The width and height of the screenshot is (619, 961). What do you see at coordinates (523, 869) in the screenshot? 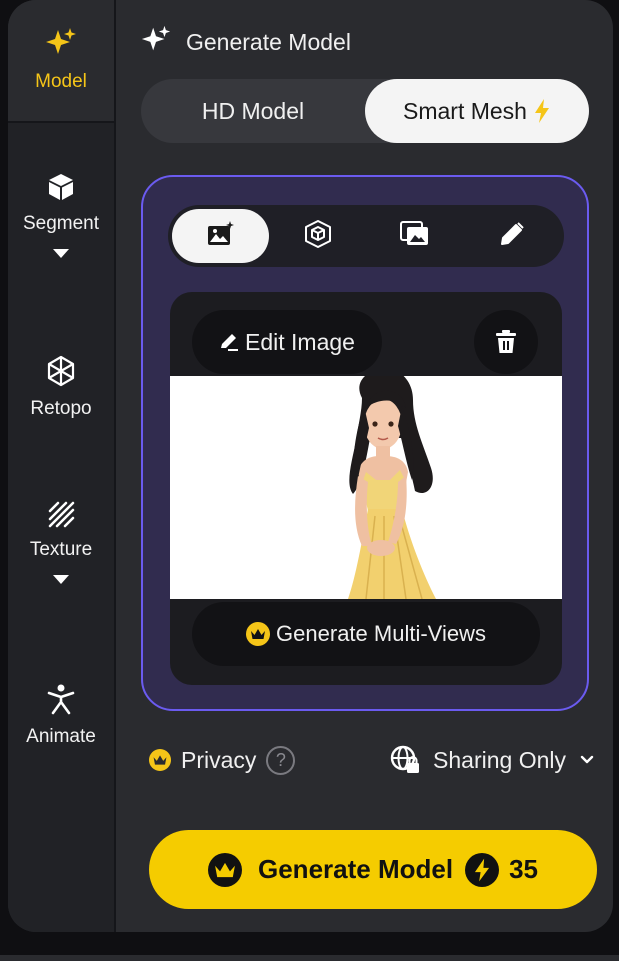
I see `credit-cost: 35` at bounding box center [523, 869].